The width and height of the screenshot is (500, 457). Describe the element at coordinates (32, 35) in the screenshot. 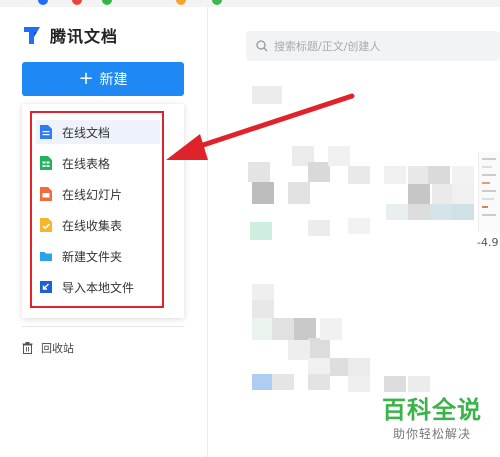

I see `tencent-docs-logo-icon` at that location.